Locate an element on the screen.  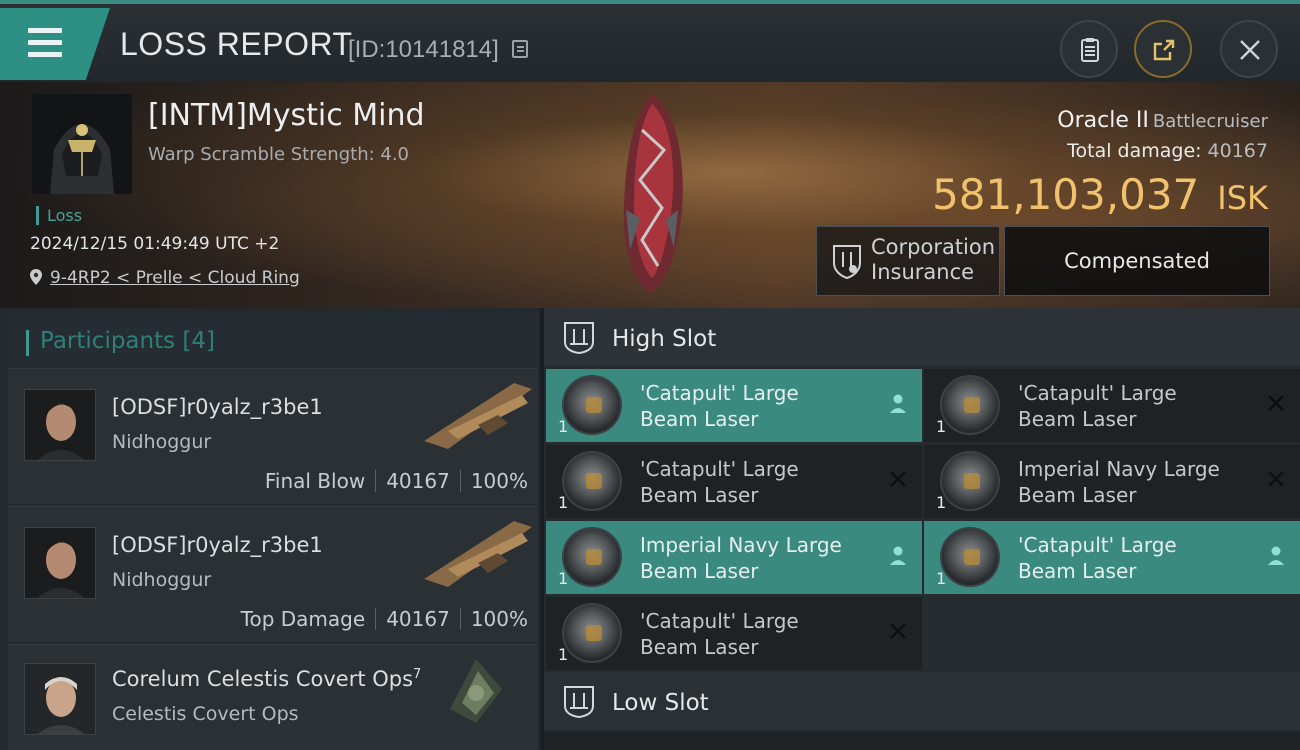
insurance-label: Corporation Insurance is located at coordinates (933, 260).